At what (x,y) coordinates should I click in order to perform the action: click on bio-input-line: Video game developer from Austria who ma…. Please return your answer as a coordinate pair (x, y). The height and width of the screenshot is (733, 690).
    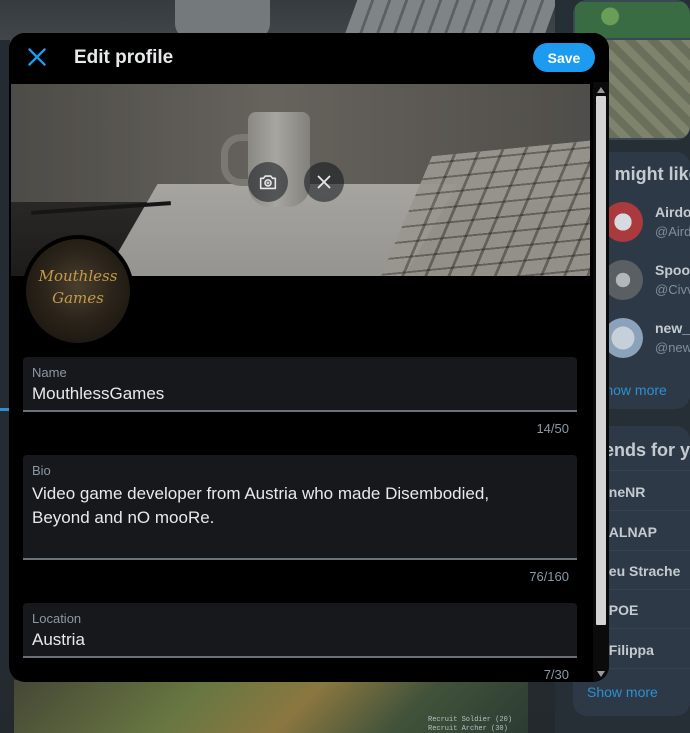
    Looking at the image, I should click on (260, 494).